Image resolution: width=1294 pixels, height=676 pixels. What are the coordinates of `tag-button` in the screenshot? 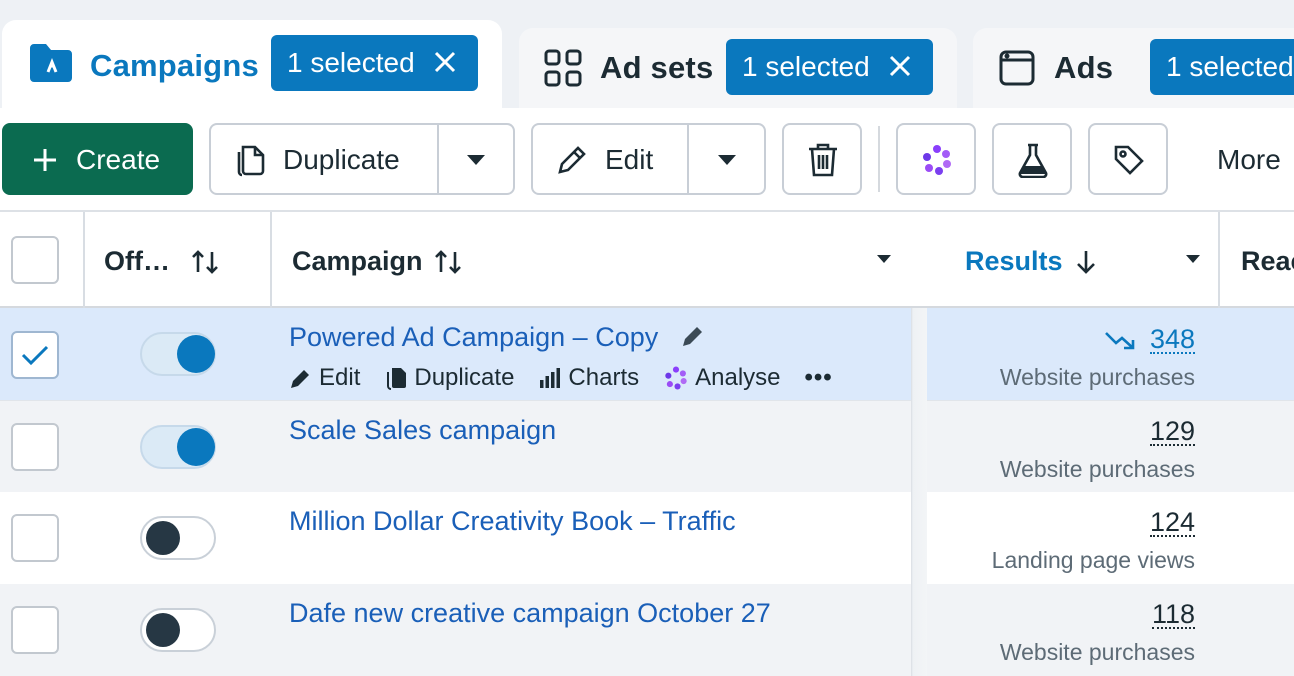 It's located at (1128, 159).